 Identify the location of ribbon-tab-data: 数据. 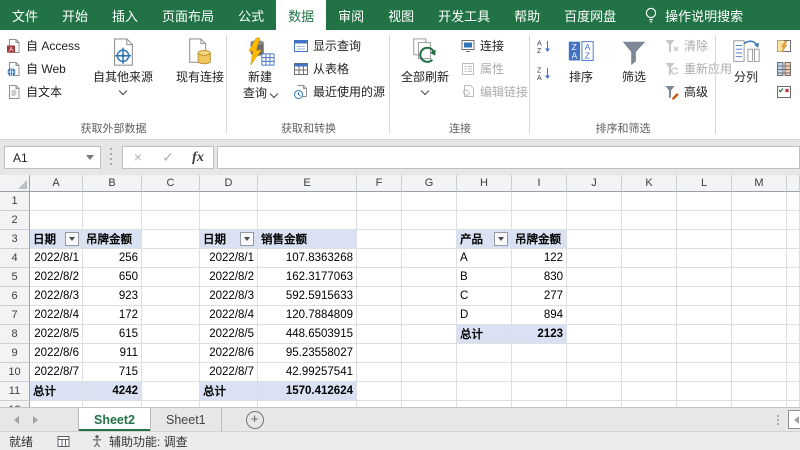
(301, 15).